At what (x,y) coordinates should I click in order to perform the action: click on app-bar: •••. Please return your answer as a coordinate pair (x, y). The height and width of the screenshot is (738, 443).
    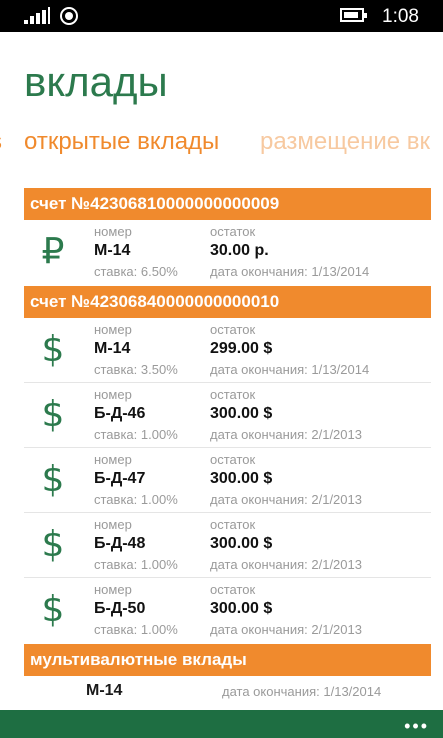
    Looking at the image, I should click on (221, 724).